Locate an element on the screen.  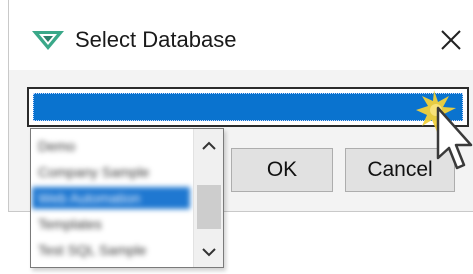
dropdown-list-item: Templates is located at coordinates (111, 224).